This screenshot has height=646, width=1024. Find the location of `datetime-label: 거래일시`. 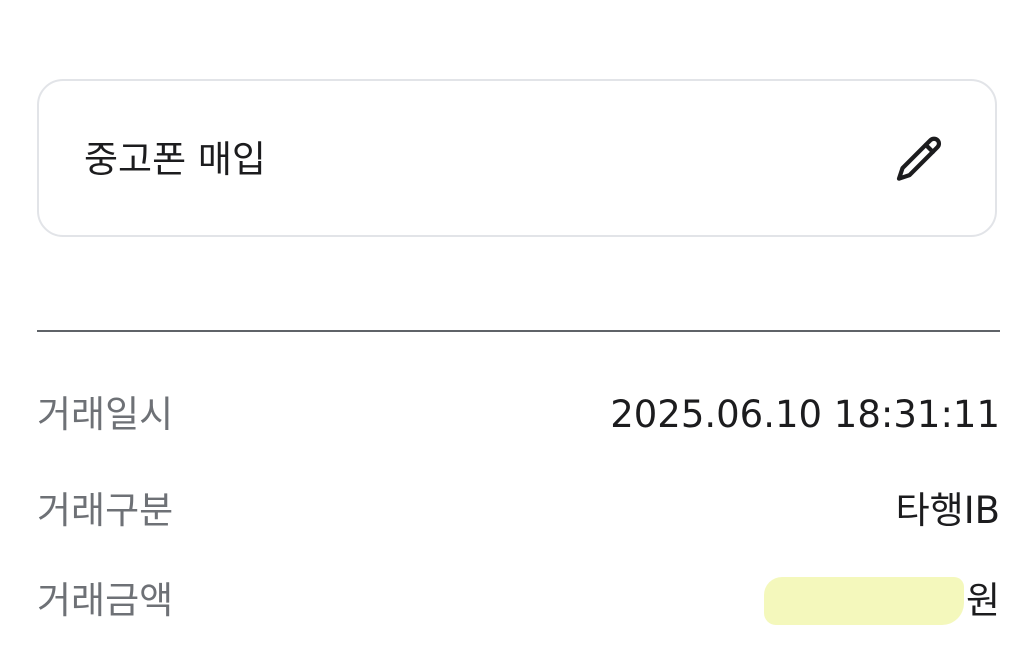

datetime-label: 거래일시 is located at coordinates (105, 414).